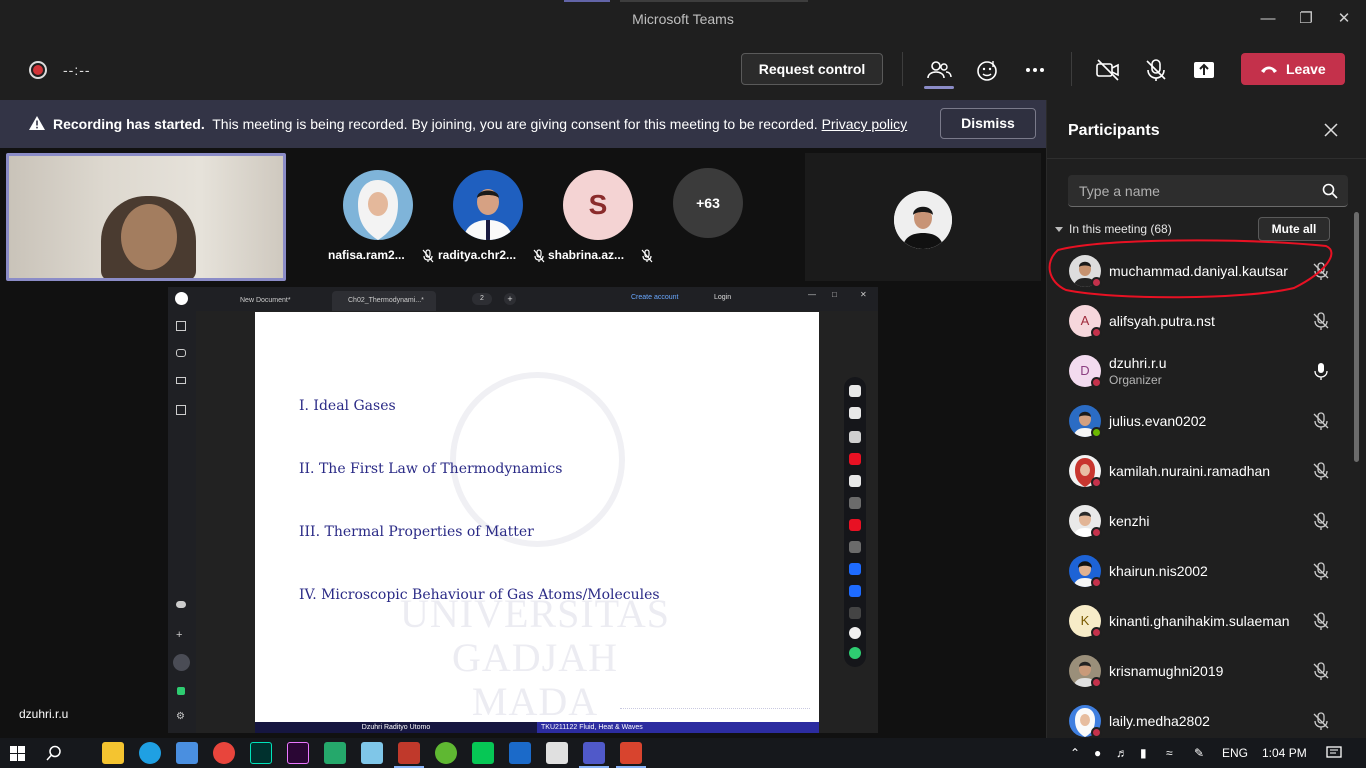  I want to click on red-pen-icon, so click(855, 459).